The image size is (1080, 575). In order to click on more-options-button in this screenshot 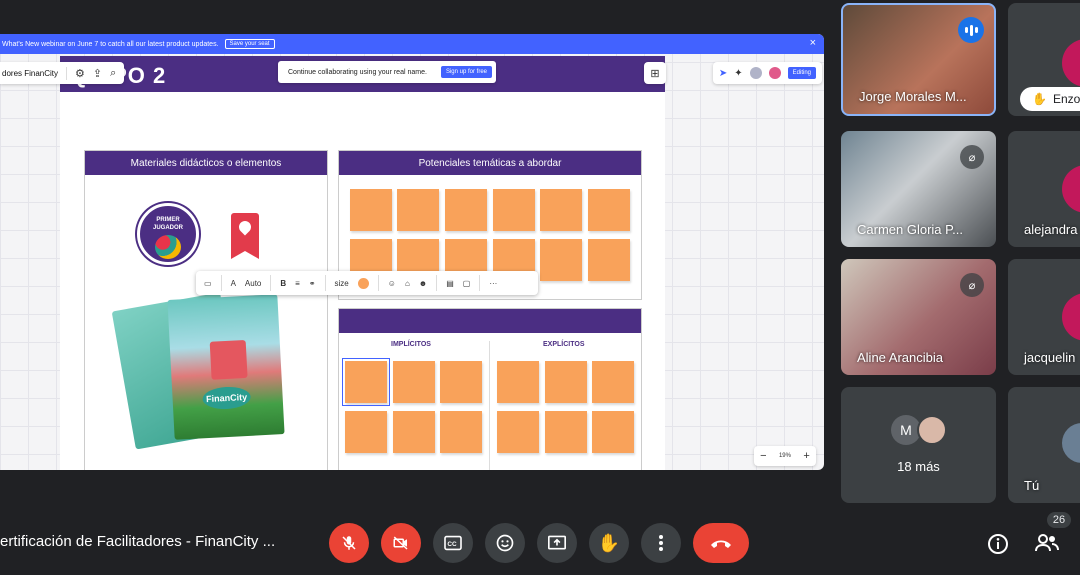, I will do `click(661, 543)`.